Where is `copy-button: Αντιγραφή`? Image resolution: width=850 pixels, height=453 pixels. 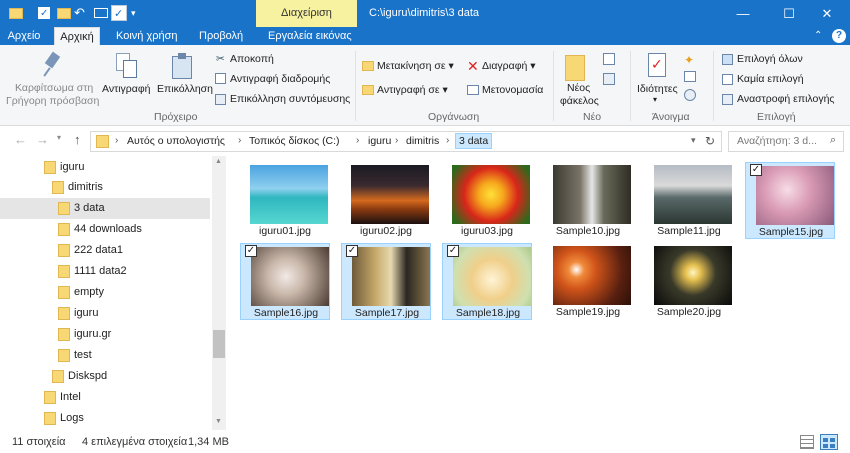 copy-button: Αντιγραφή is located at coordinates (126, 89).